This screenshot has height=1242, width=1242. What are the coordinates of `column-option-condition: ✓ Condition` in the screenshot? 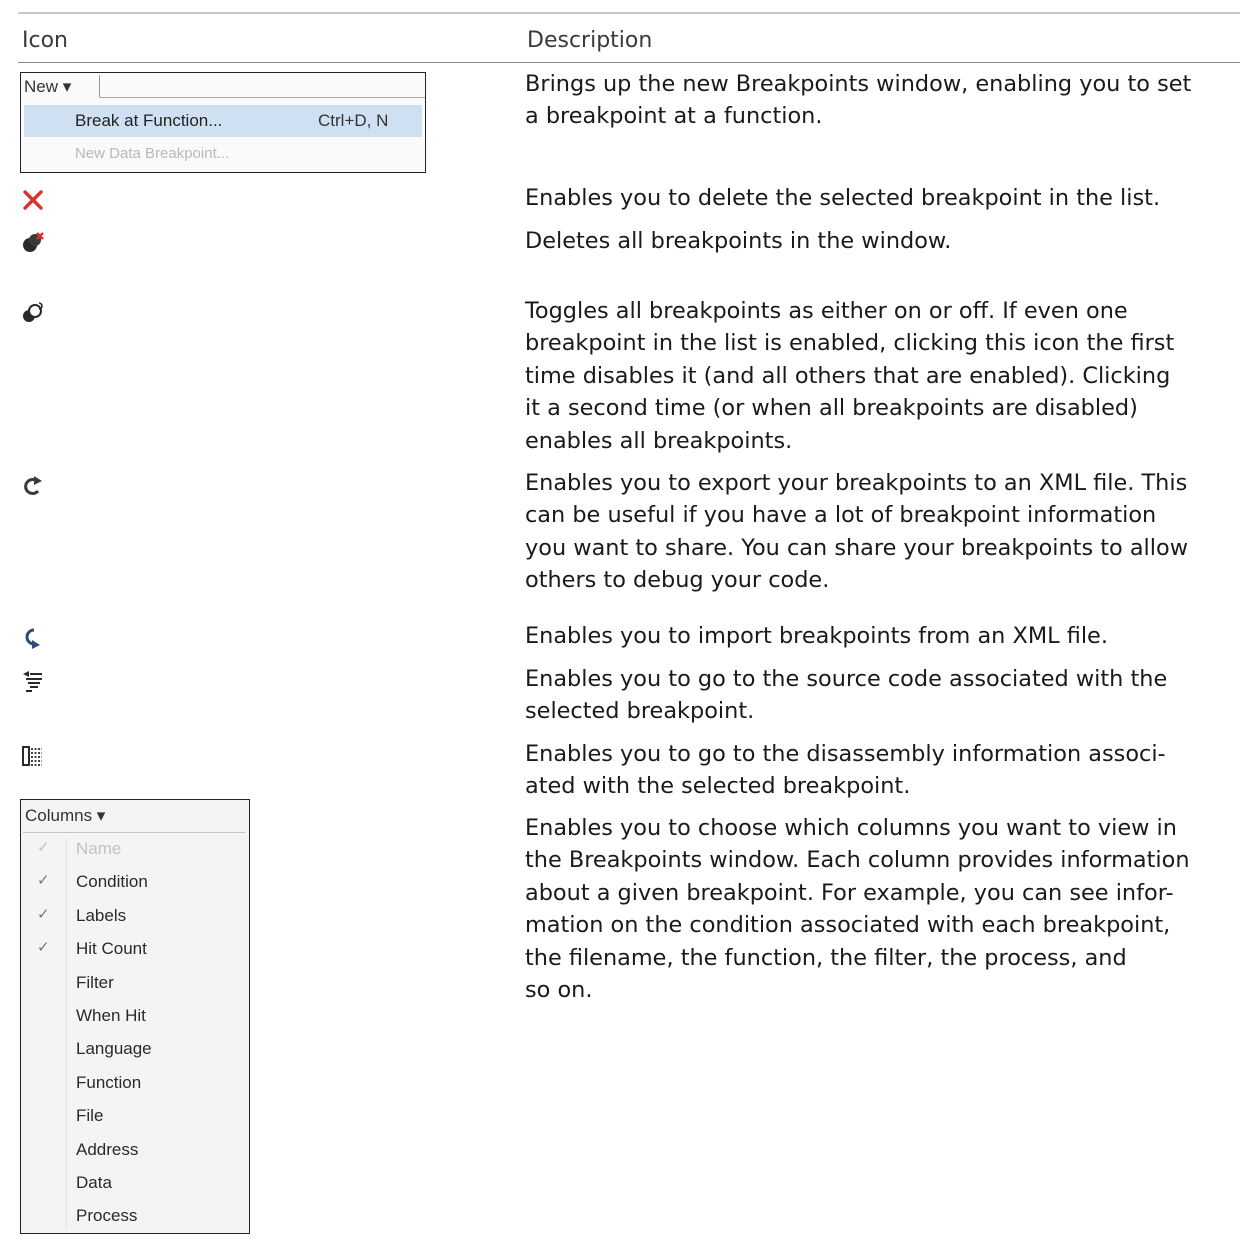 It's located at (134, 882).